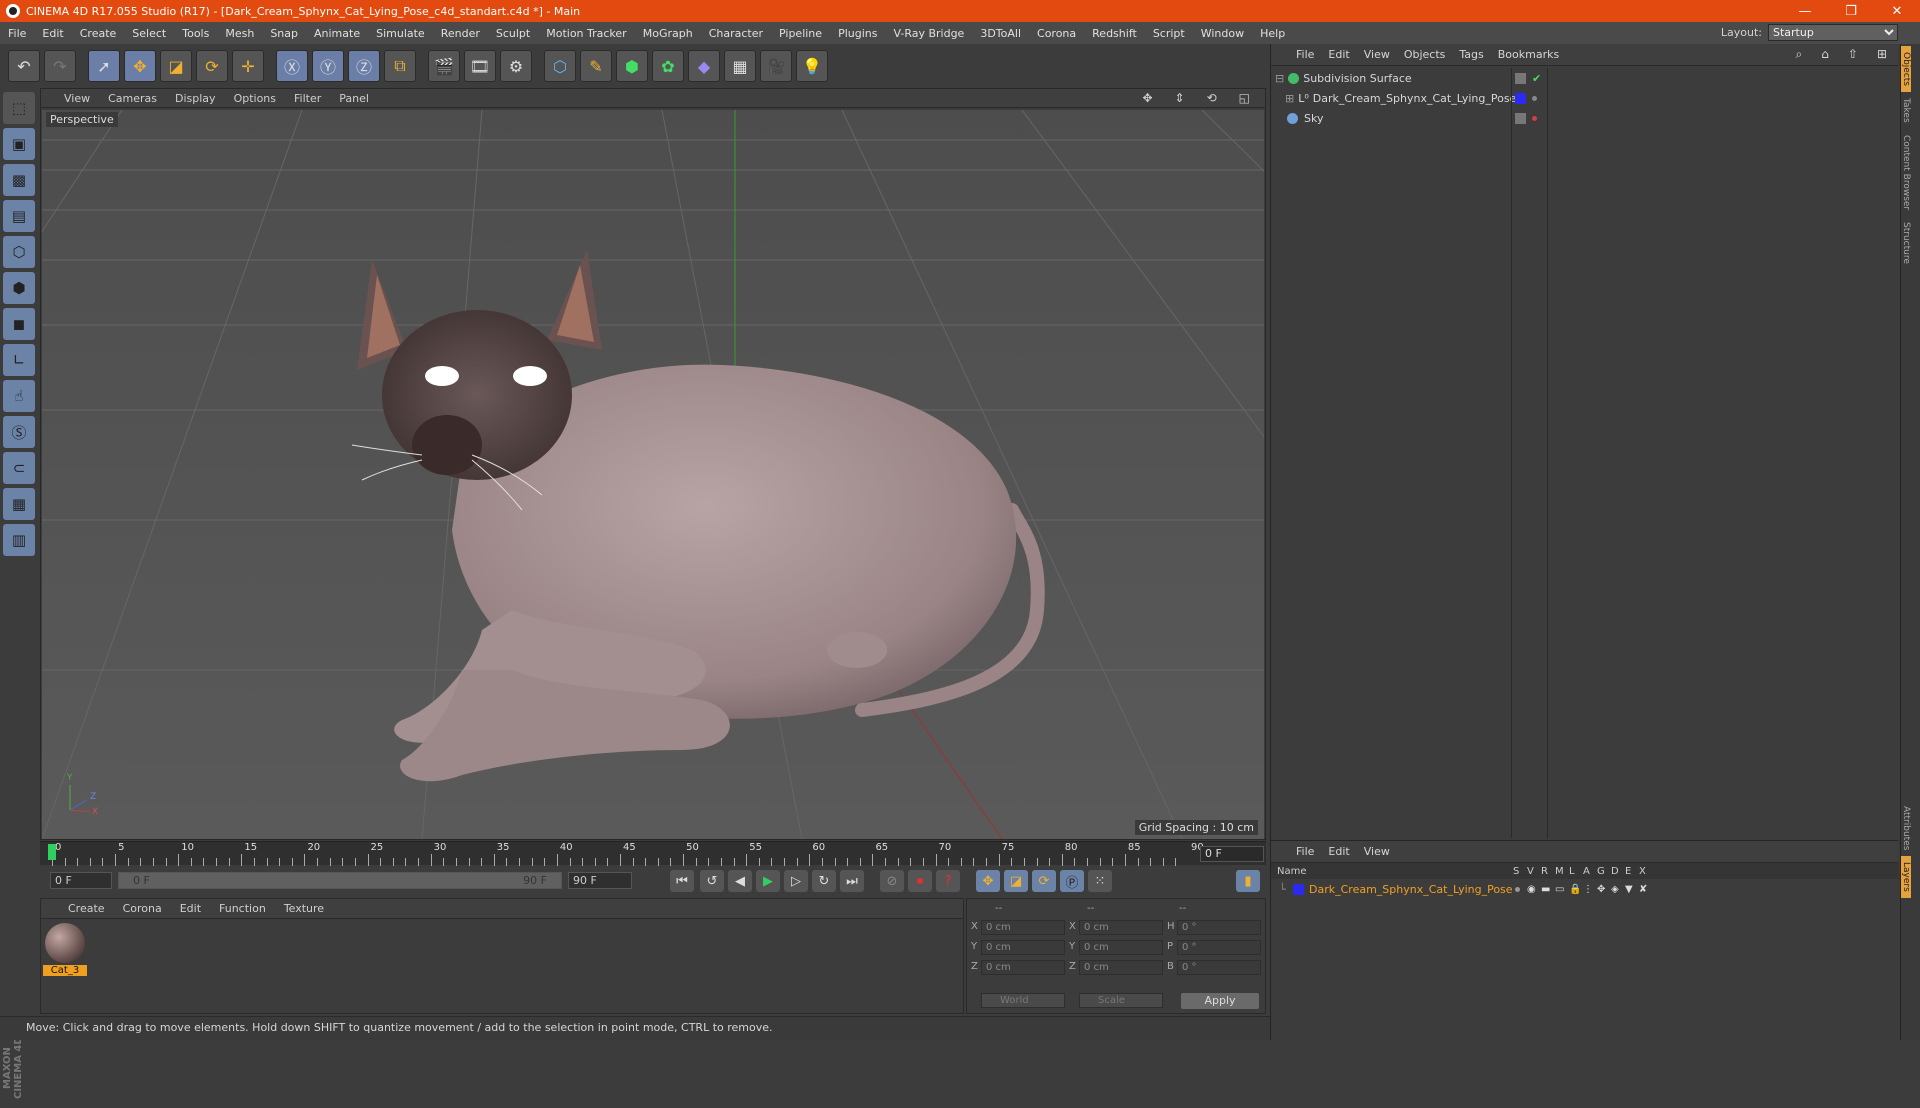 This screenshot has width=1920, height=1108. What do you see at coordinates (19, 432) in the screenshot?
I see `solo-icon: Ⓢ` at bounding box center [19, 432].